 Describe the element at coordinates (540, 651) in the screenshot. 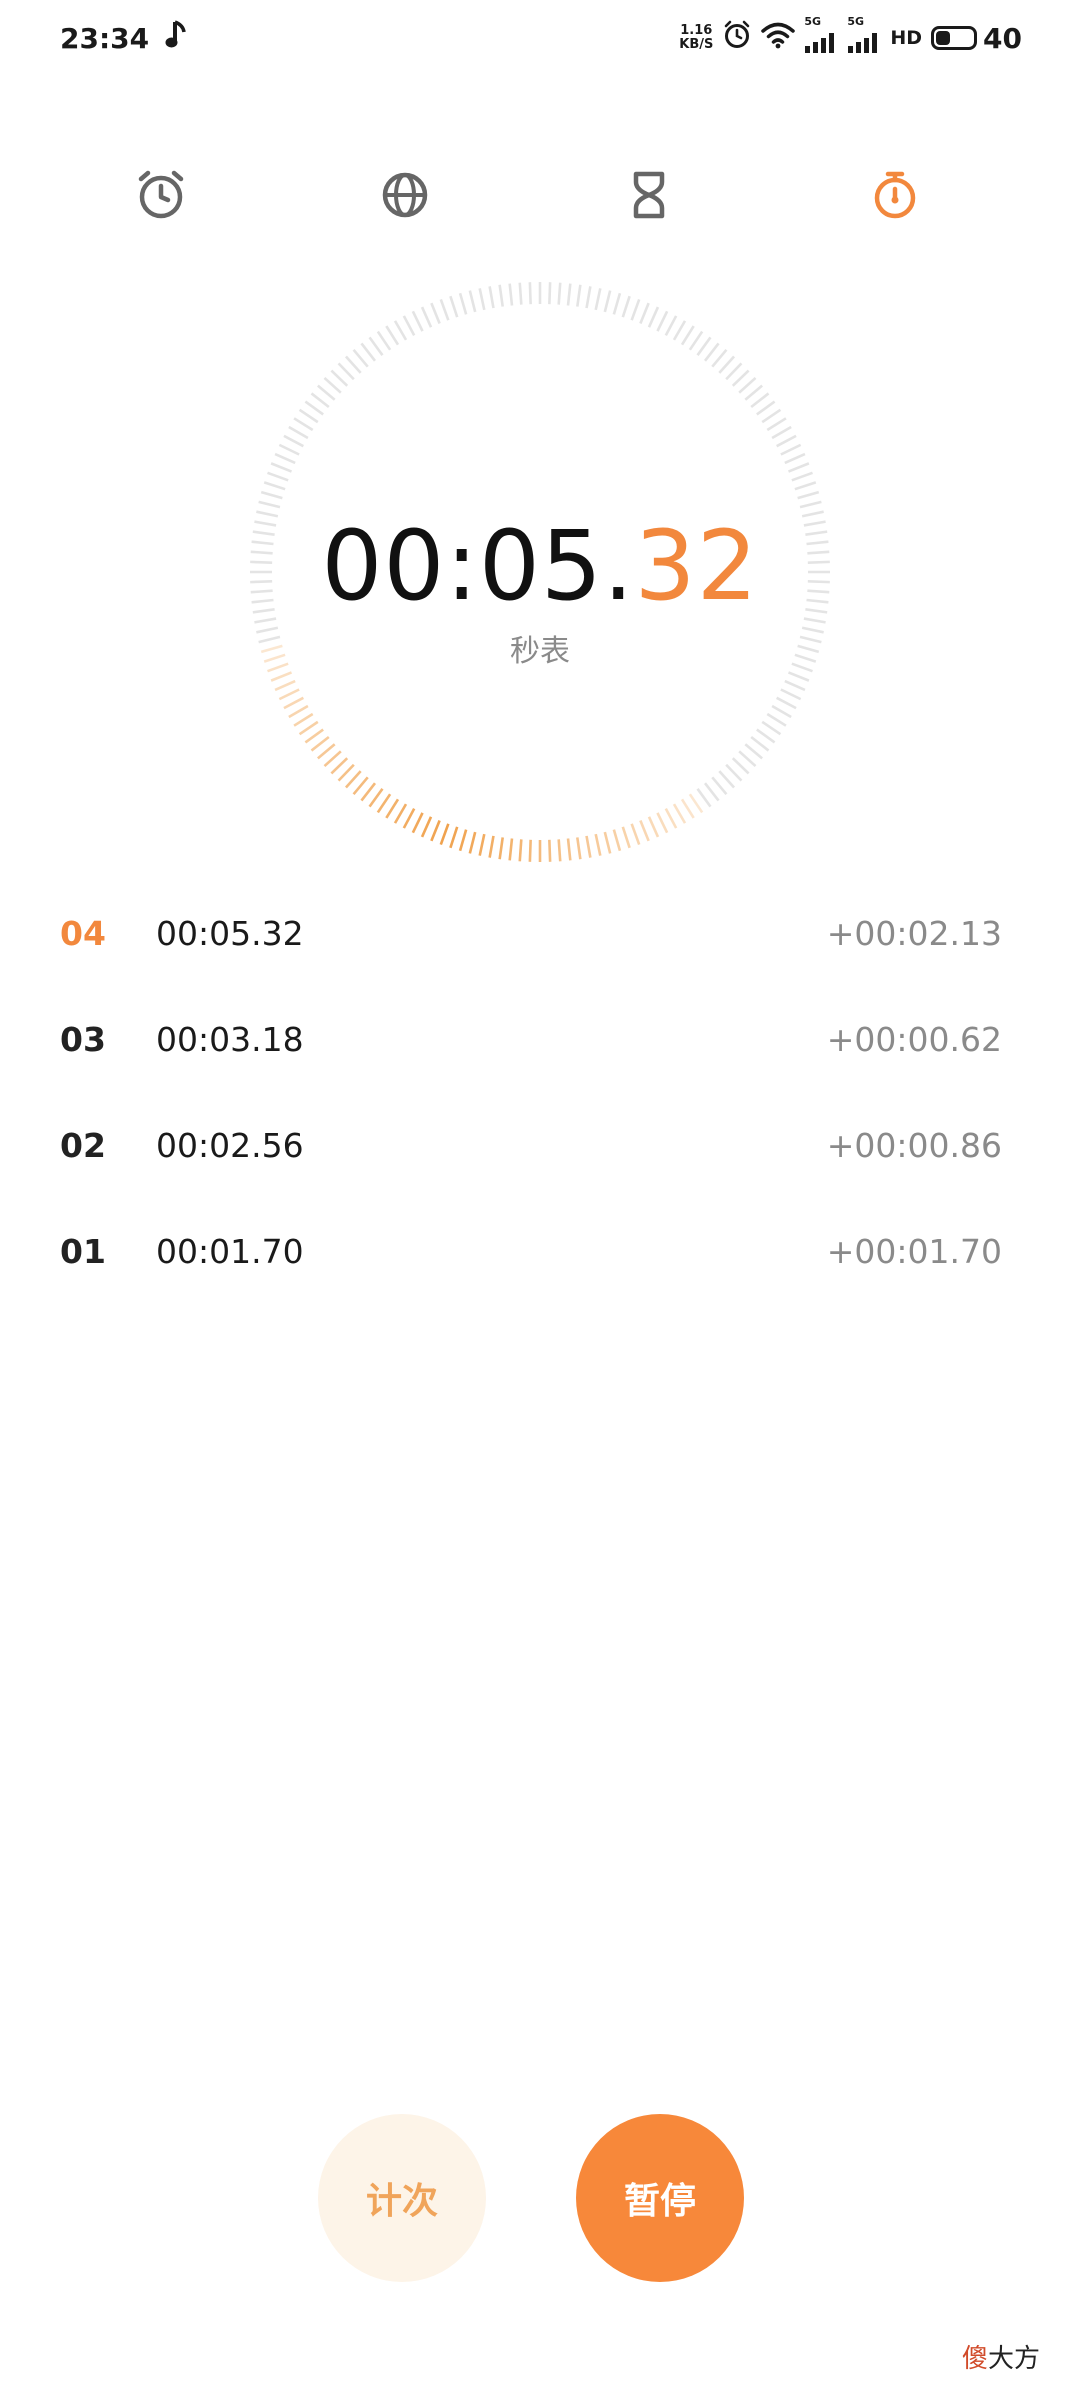

I see `mode-label: 秒表` at that location.